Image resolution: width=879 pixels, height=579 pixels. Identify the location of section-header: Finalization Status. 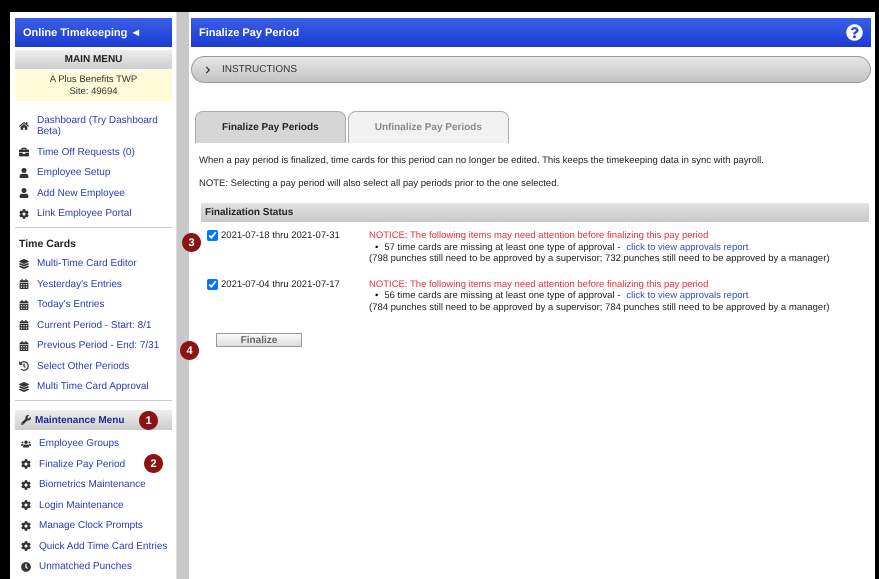
(535, 212).